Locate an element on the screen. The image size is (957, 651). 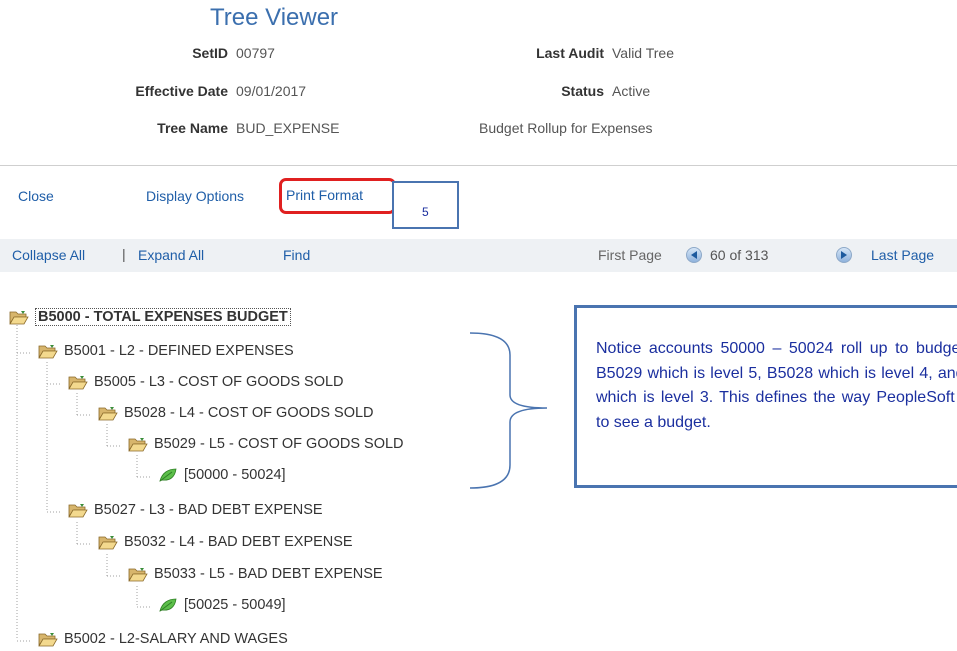
tree-leaf-label: [50025 - 50049] is located at coordinates (235, 605).